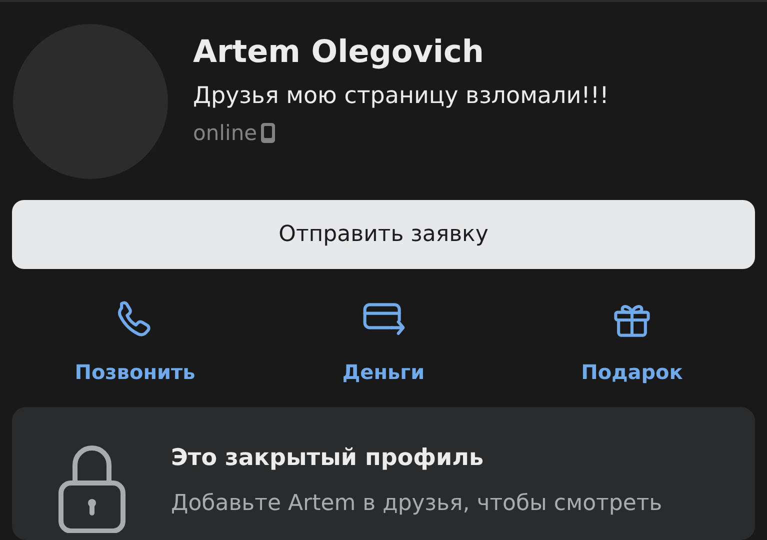 This screenshot has width=767, height=540. I want to click on send-request-button: Отправить заявку, so click(383, 234).